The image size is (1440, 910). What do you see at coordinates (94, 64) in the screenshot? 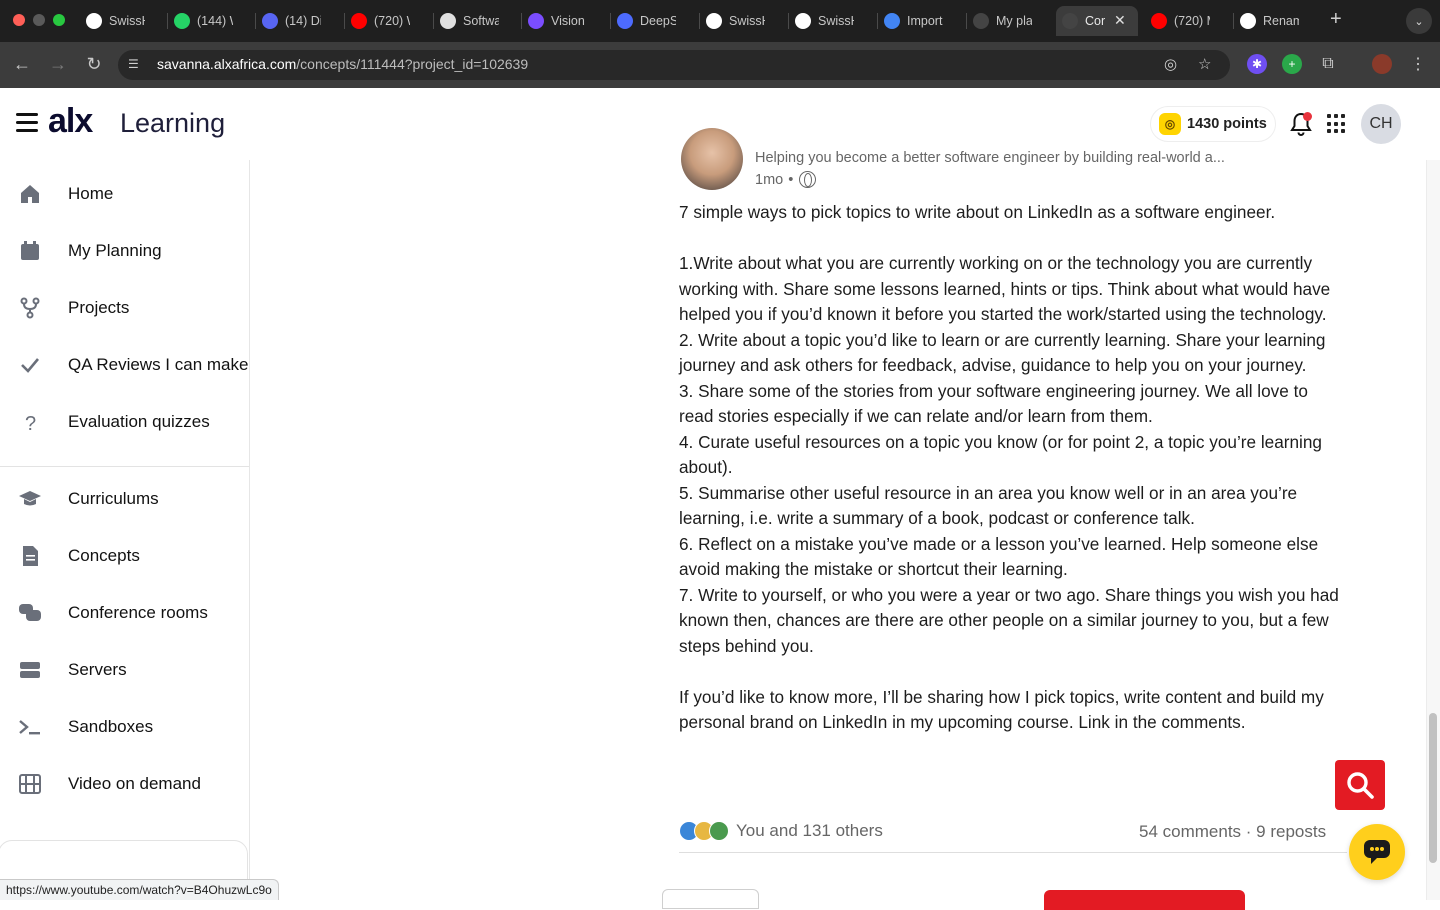
I see `reload-button: ↻` at bounding box center [94, 64].